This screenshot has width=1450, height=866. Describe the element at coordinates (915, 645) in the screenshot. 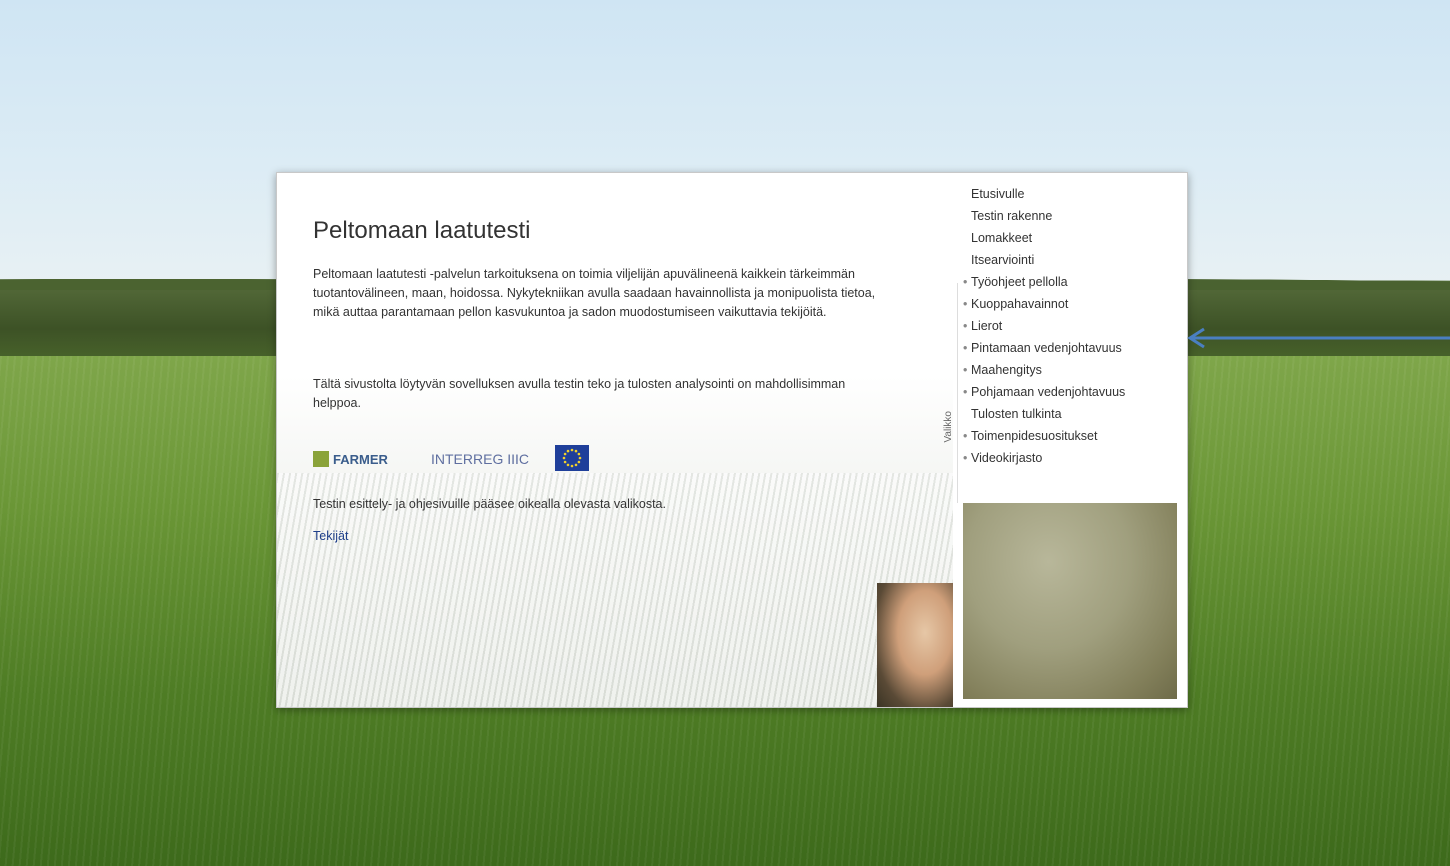

I see `soil-in-hand-image` at that location.